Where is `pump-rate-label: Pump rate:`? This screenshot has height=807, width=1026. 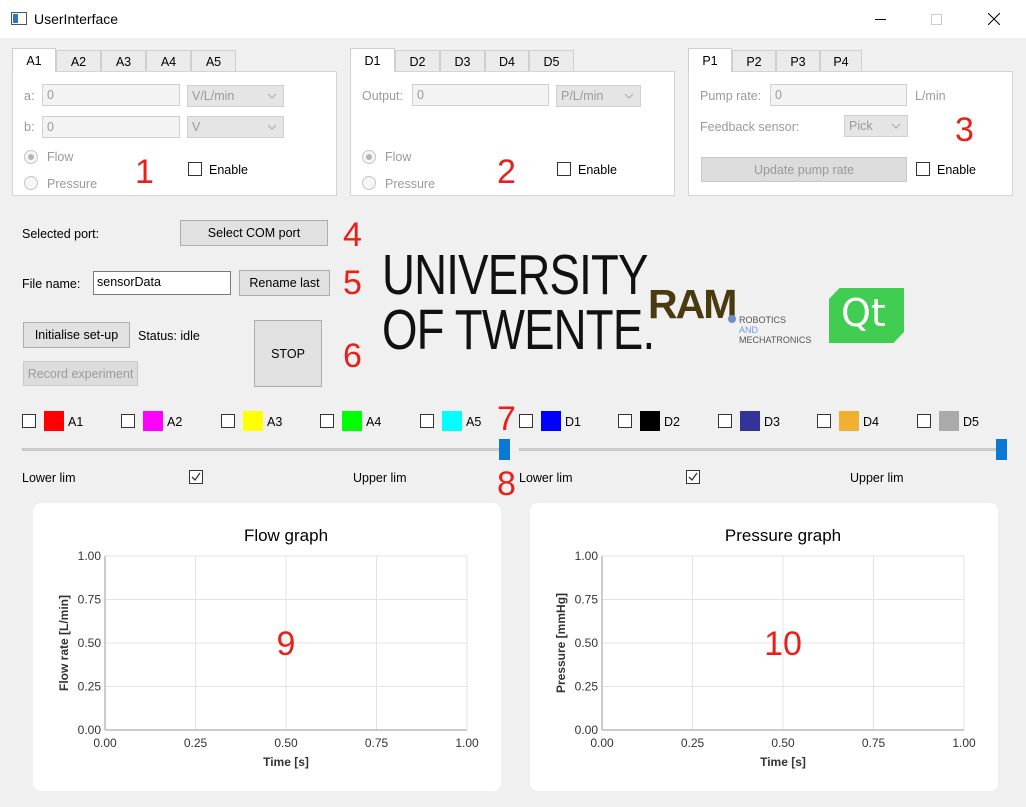 pump-rate-label: Pump rate: is located at coordinates (731, 96).